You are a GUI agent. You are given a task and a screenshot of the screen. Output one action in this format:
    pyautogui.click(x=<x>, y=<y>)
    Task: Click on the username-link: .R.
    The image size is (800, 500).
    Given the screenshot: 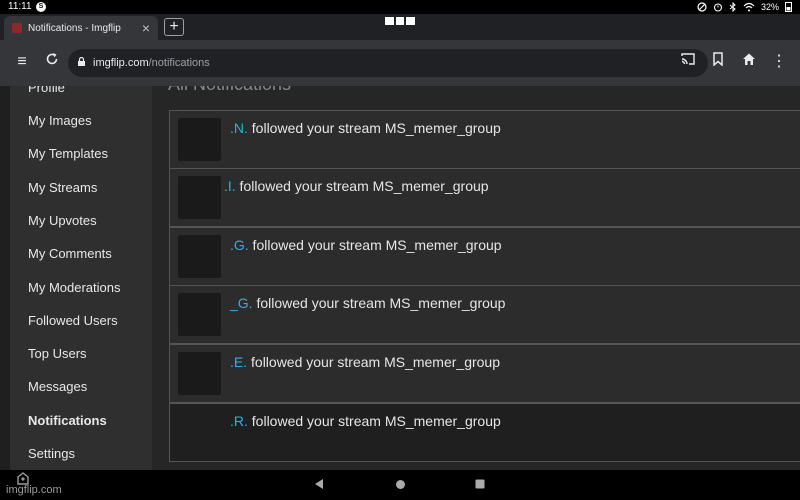 What is the action you would take?
    pyautogui.click(x=239, y=421)
    